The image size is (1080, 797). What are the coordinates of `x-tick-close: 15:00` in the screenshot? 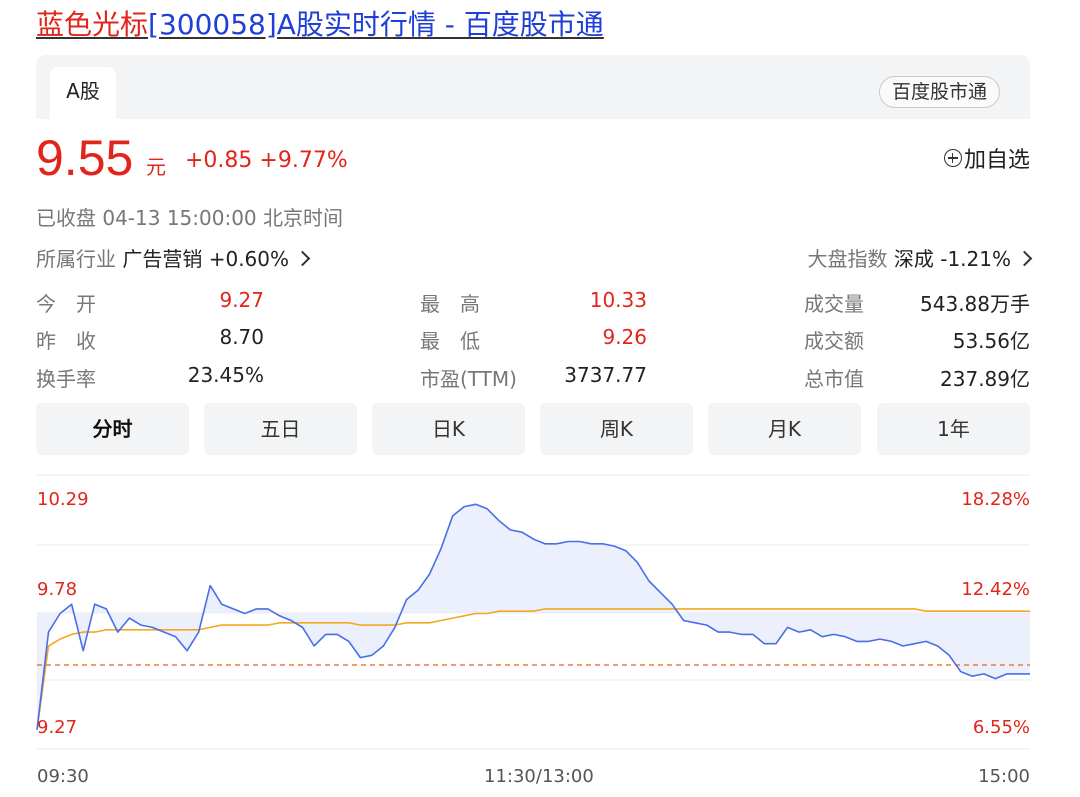 It's located at (1004, 776).